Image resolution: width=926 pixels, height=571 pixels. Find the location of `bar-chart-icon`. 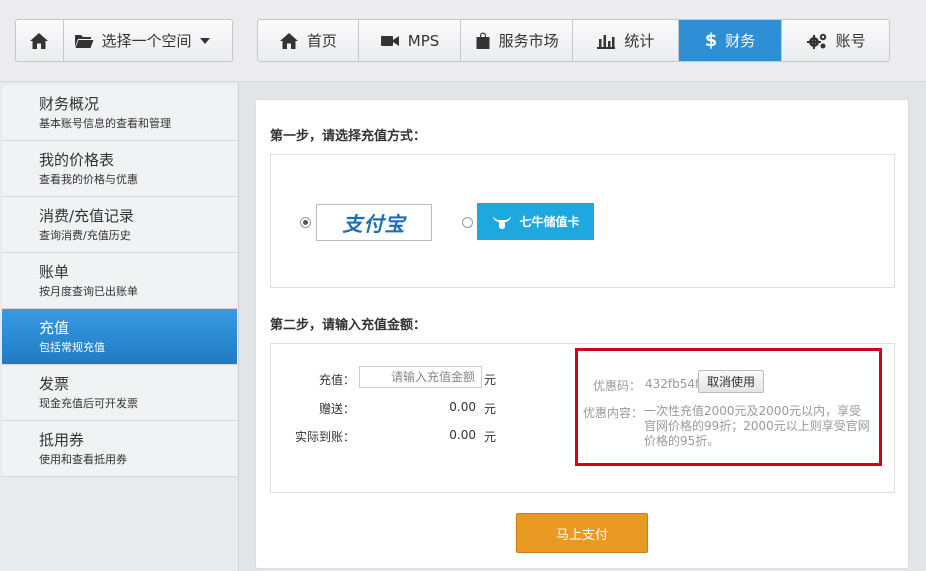

bar-chart-icon is located at coordinates (606, 41).